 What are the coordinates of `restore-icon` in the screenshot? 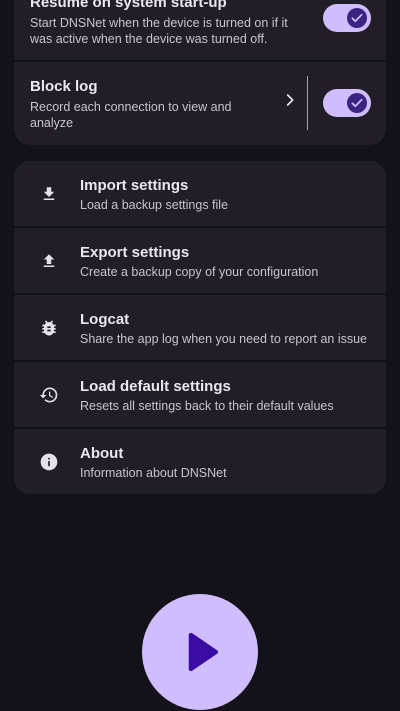 It's located at (49, 395).